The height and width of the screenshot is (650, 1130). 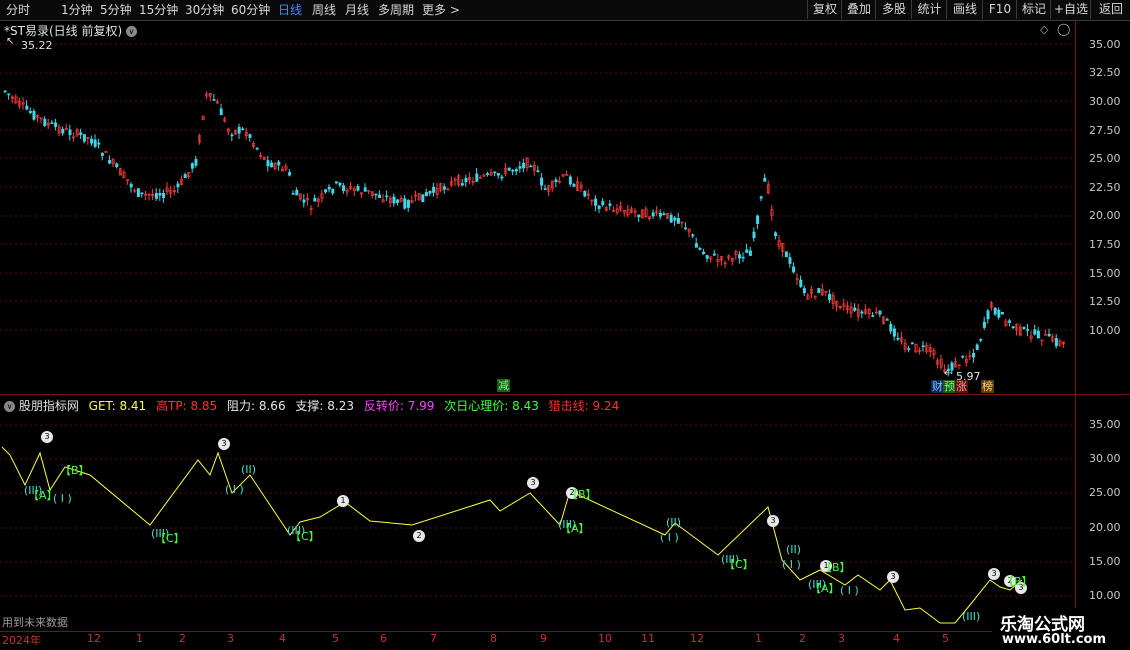 What do you see at coordinates (441, 10) in the screenshot?
I see `tab-more: 更多 >` at bounding box center [441, 10].